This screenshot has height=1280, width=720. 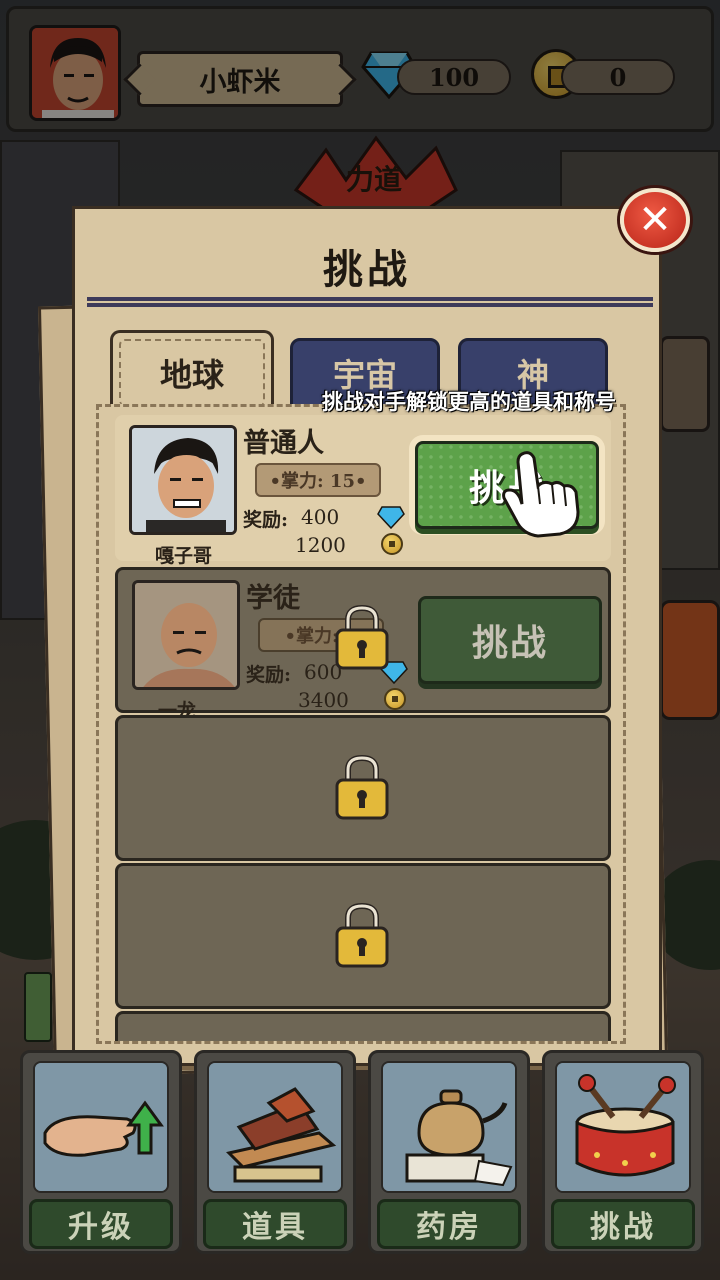 What do you see at coordinates (275, 1224) in the screenshot?
I see `nav-items-label: 道具` at bounding box center [275, 1224].